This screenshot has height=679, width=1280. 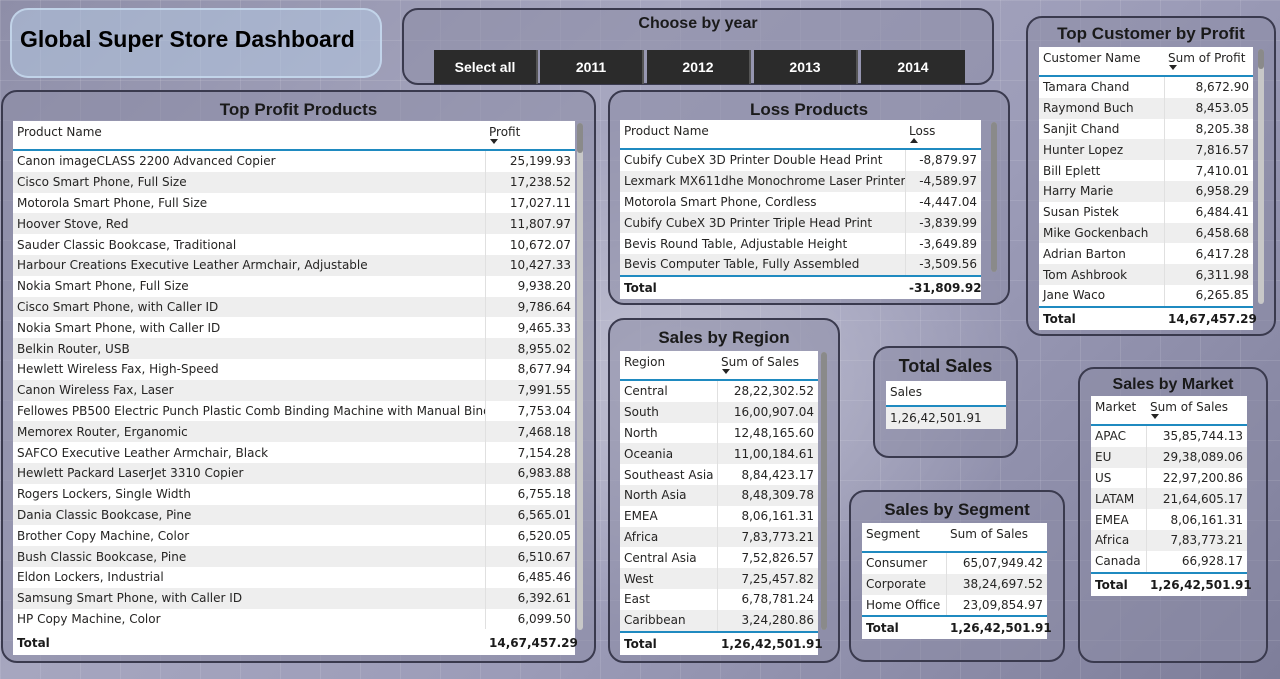 I want to click on column-header-customer-name: Customer Name, so click(x=1101, y=61).